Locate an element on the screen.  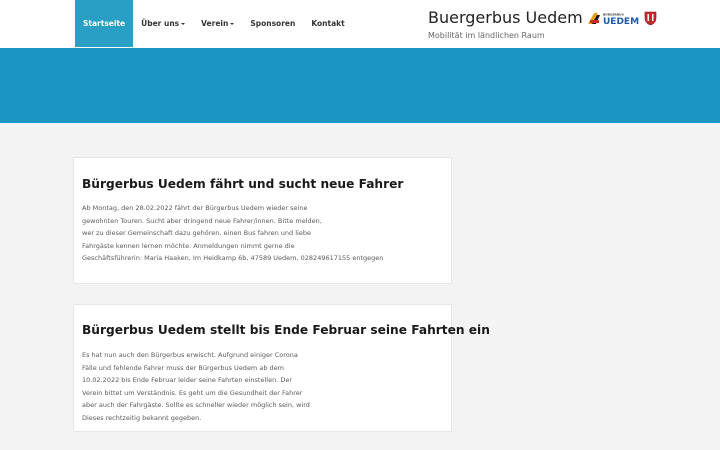
site-title-row: Buergerbus Uedem BÜRGERBUS UEDEM is located at coordinates (543, 17).